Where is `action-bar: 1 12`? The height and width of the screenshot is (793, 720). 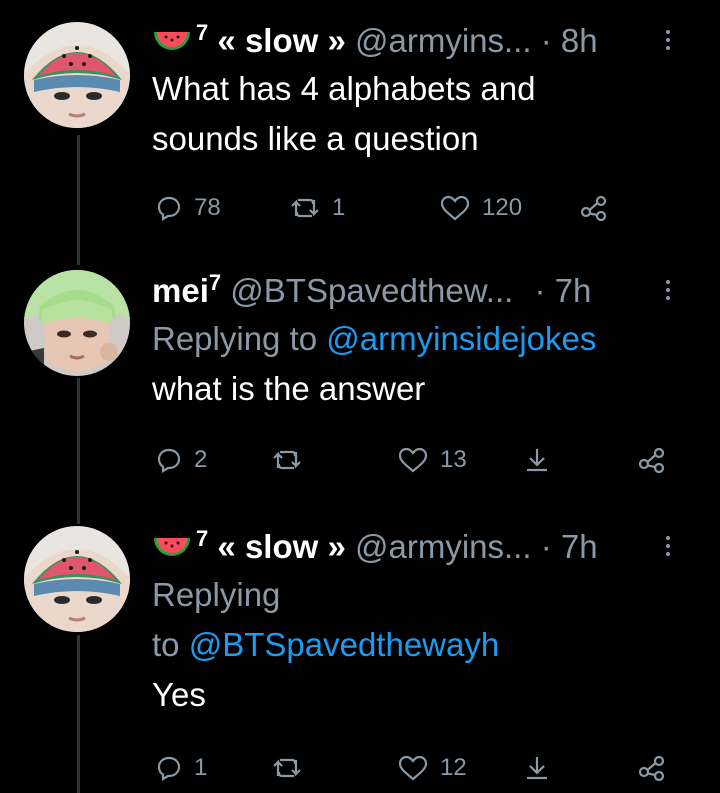
action-bar: 1 12 is located at coordinates (416, 768).